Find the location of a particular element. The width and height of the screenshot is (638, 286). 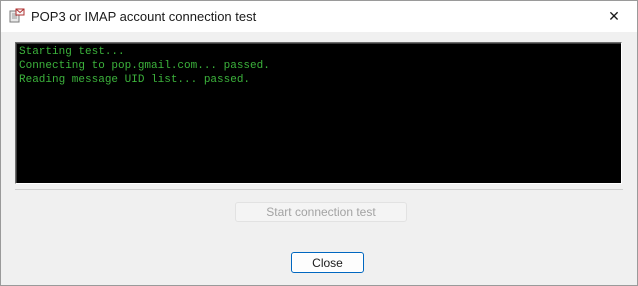

title-bar: POP3 or IMAP account connection test ✕ is located at coordinates (319, 16).